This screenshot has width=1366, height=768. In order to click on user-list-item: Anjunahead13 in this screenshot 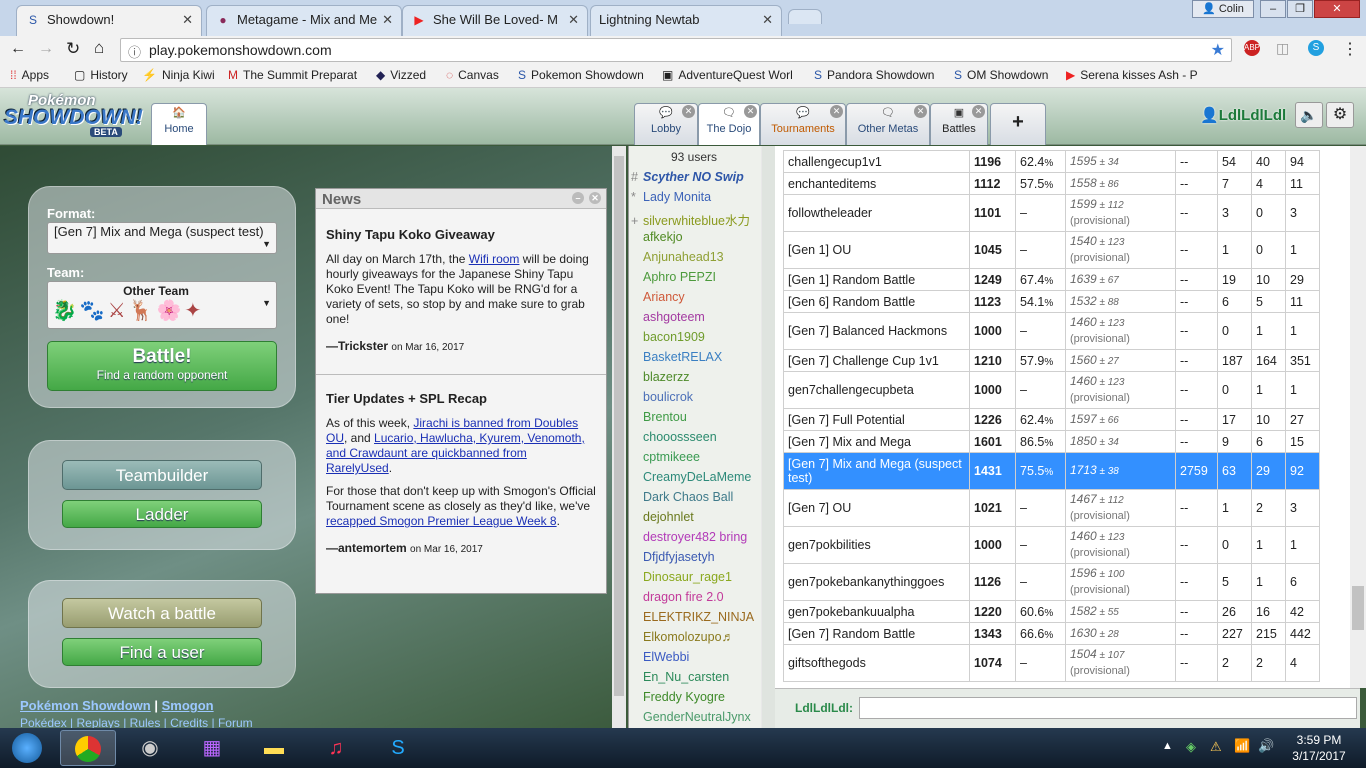, I will do `click(695, 257)`.